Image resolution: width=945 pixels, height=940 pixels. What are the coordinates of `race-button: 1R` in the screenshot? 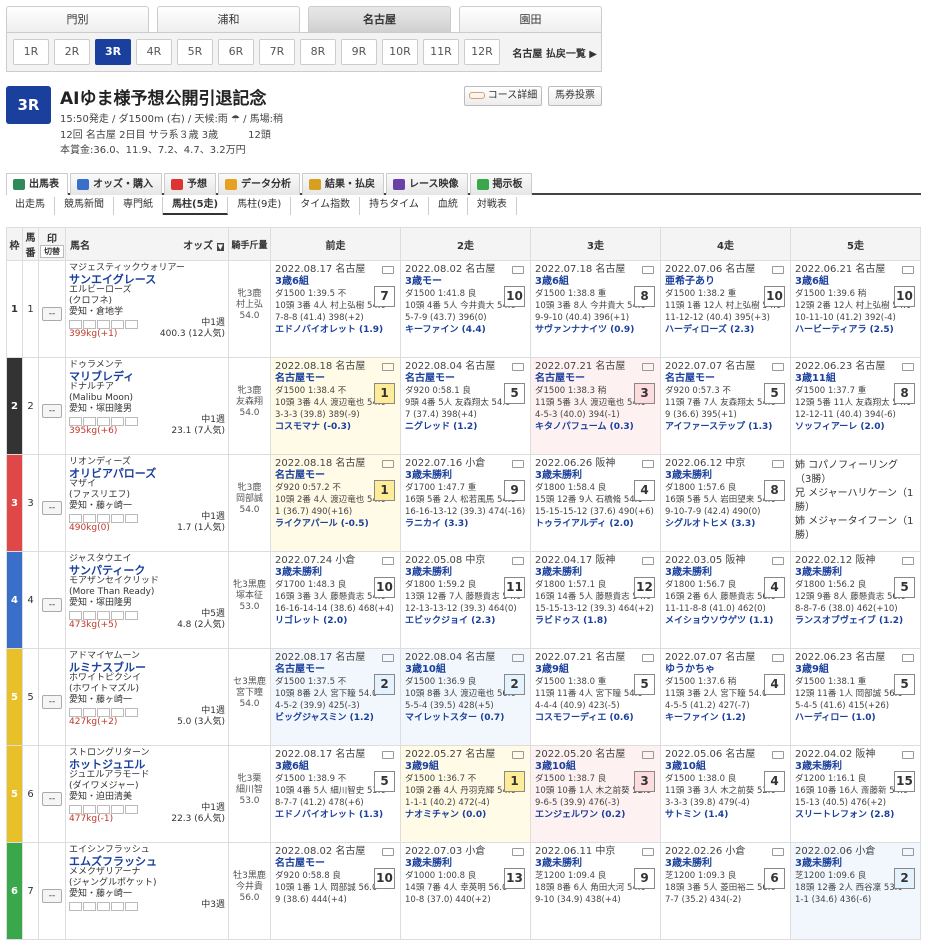 It's located at (31, 52).